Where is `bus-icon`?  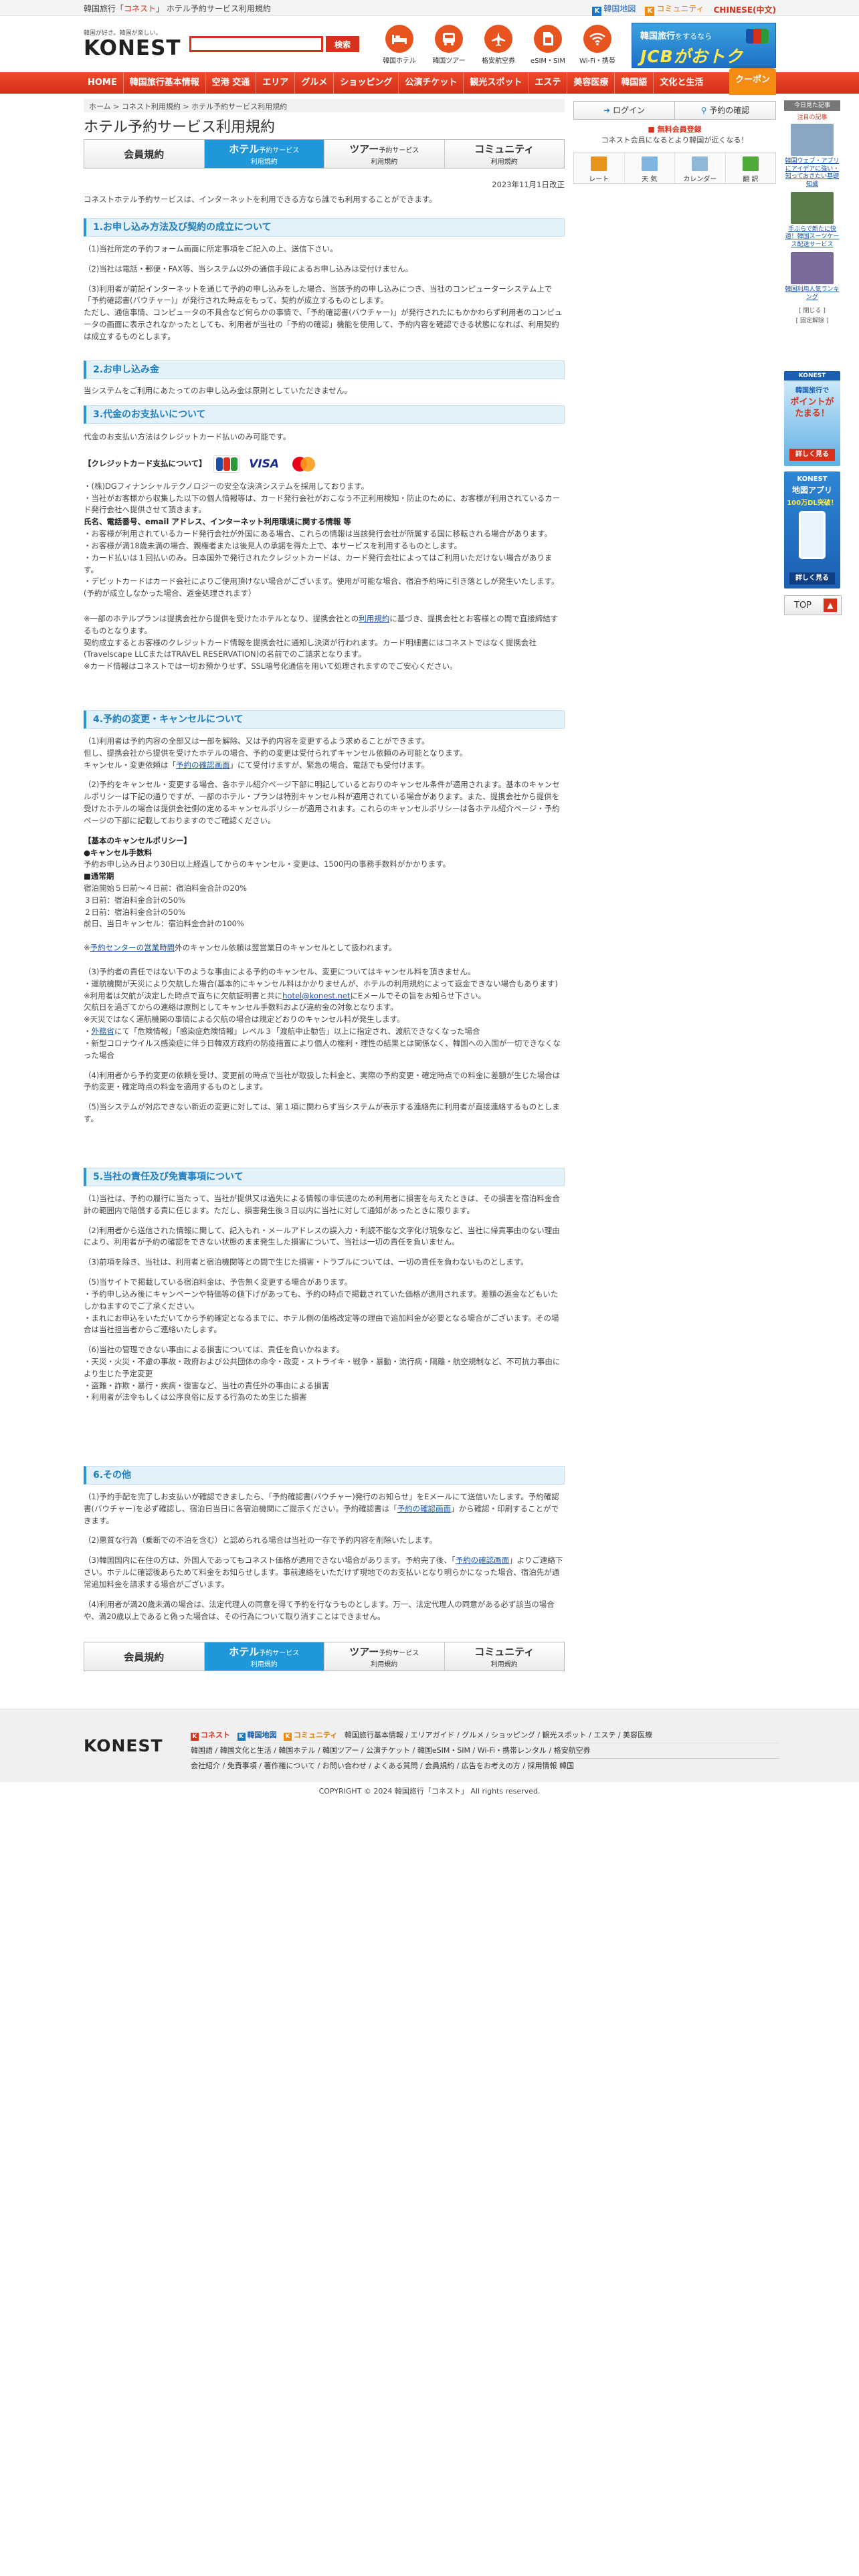 bus-icon is located at coordinates (449, 39).